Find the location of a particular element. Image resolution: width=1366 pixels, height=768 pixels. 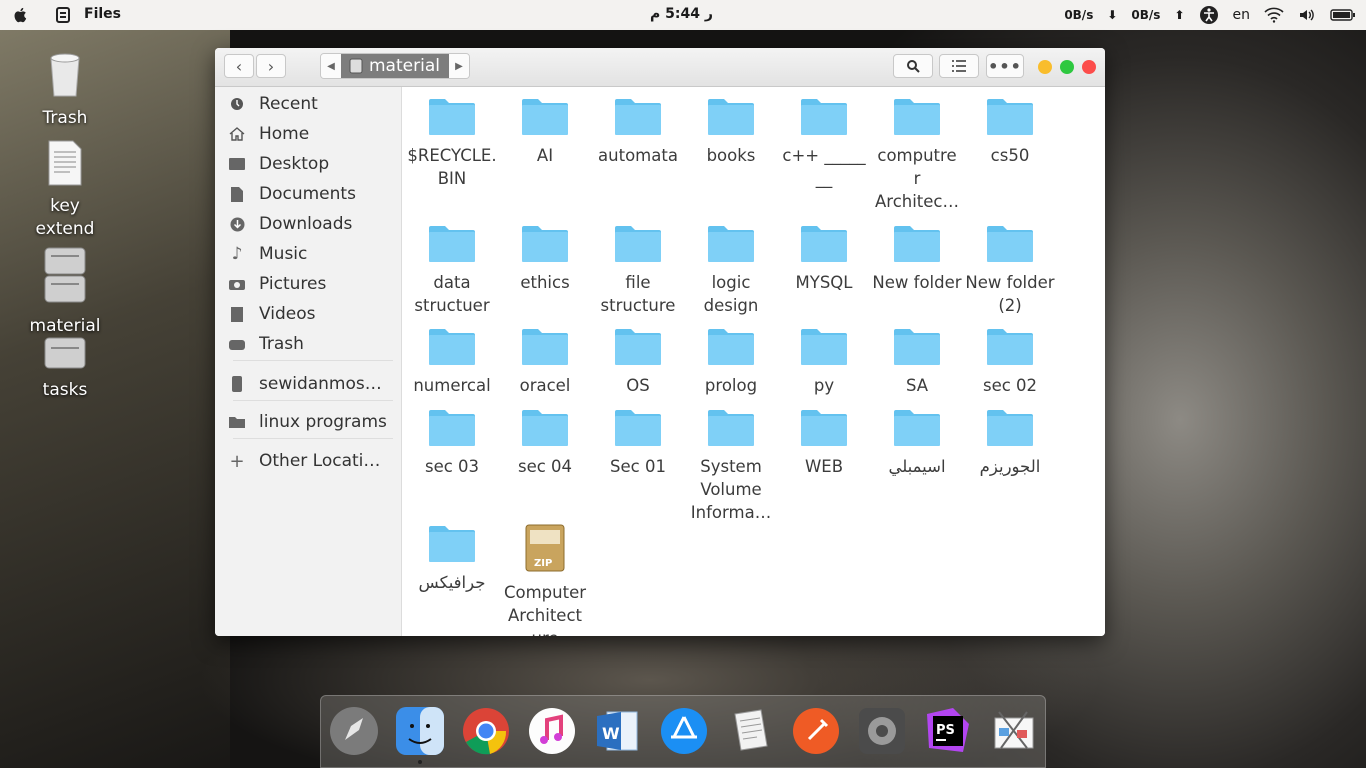

menu-button: ••• is located at coordinates (1005, 66).